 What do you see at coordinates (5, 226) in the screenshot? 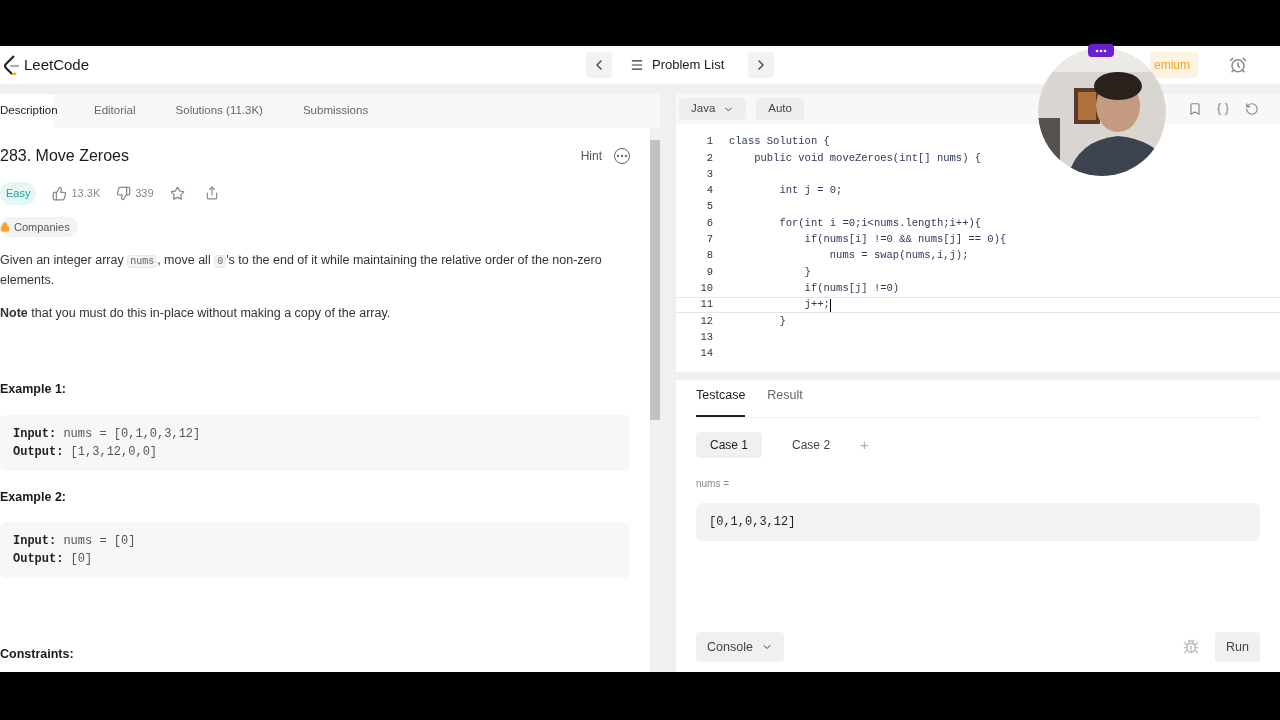
I see `lock-icon` at bounding box center [5, 226].